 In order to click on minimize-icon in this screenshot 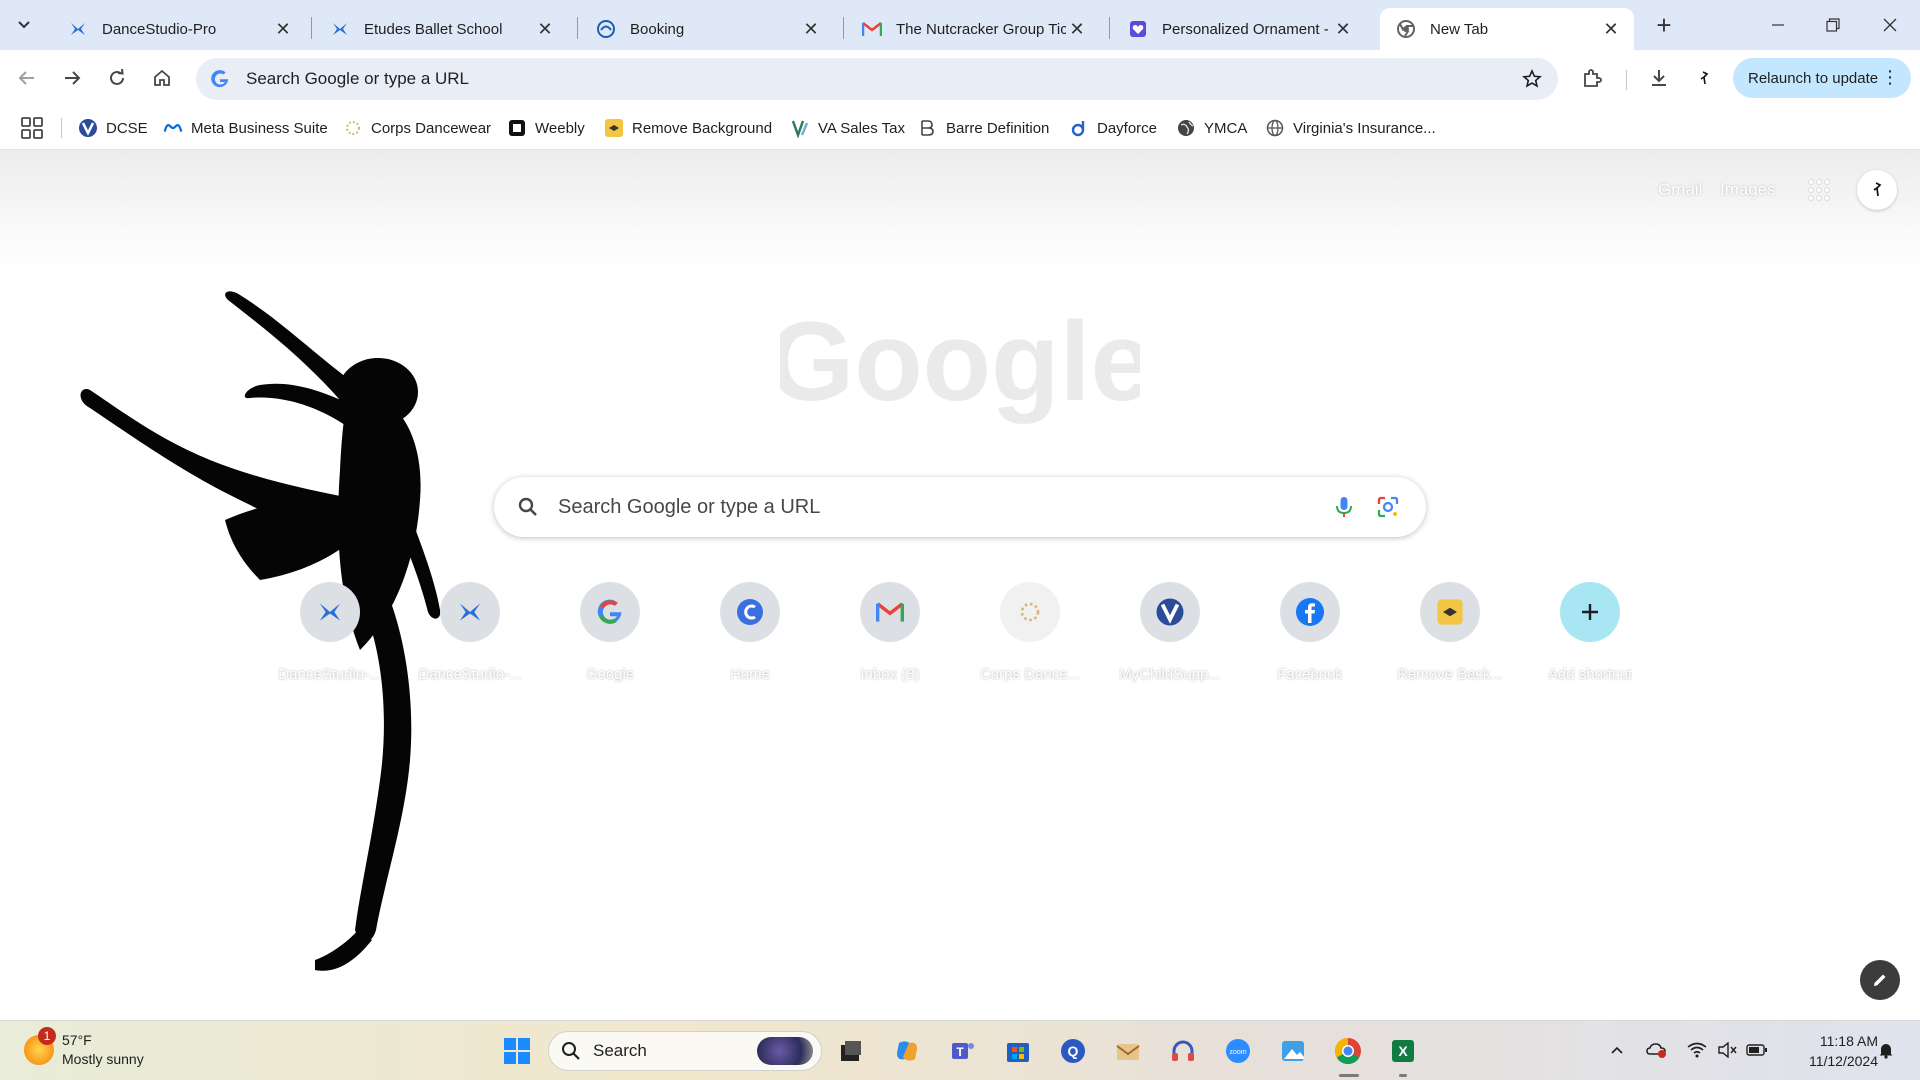, I will do `click(1778, 25)`.